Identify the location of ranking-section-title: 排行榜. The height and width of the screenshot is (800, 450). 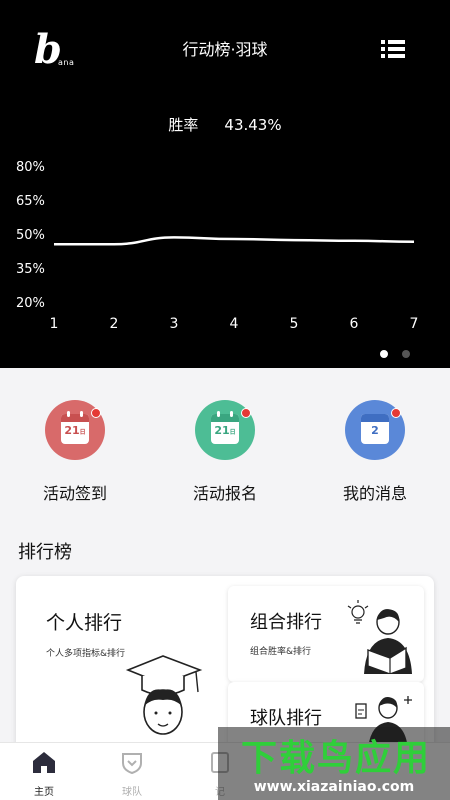
(45, 552).